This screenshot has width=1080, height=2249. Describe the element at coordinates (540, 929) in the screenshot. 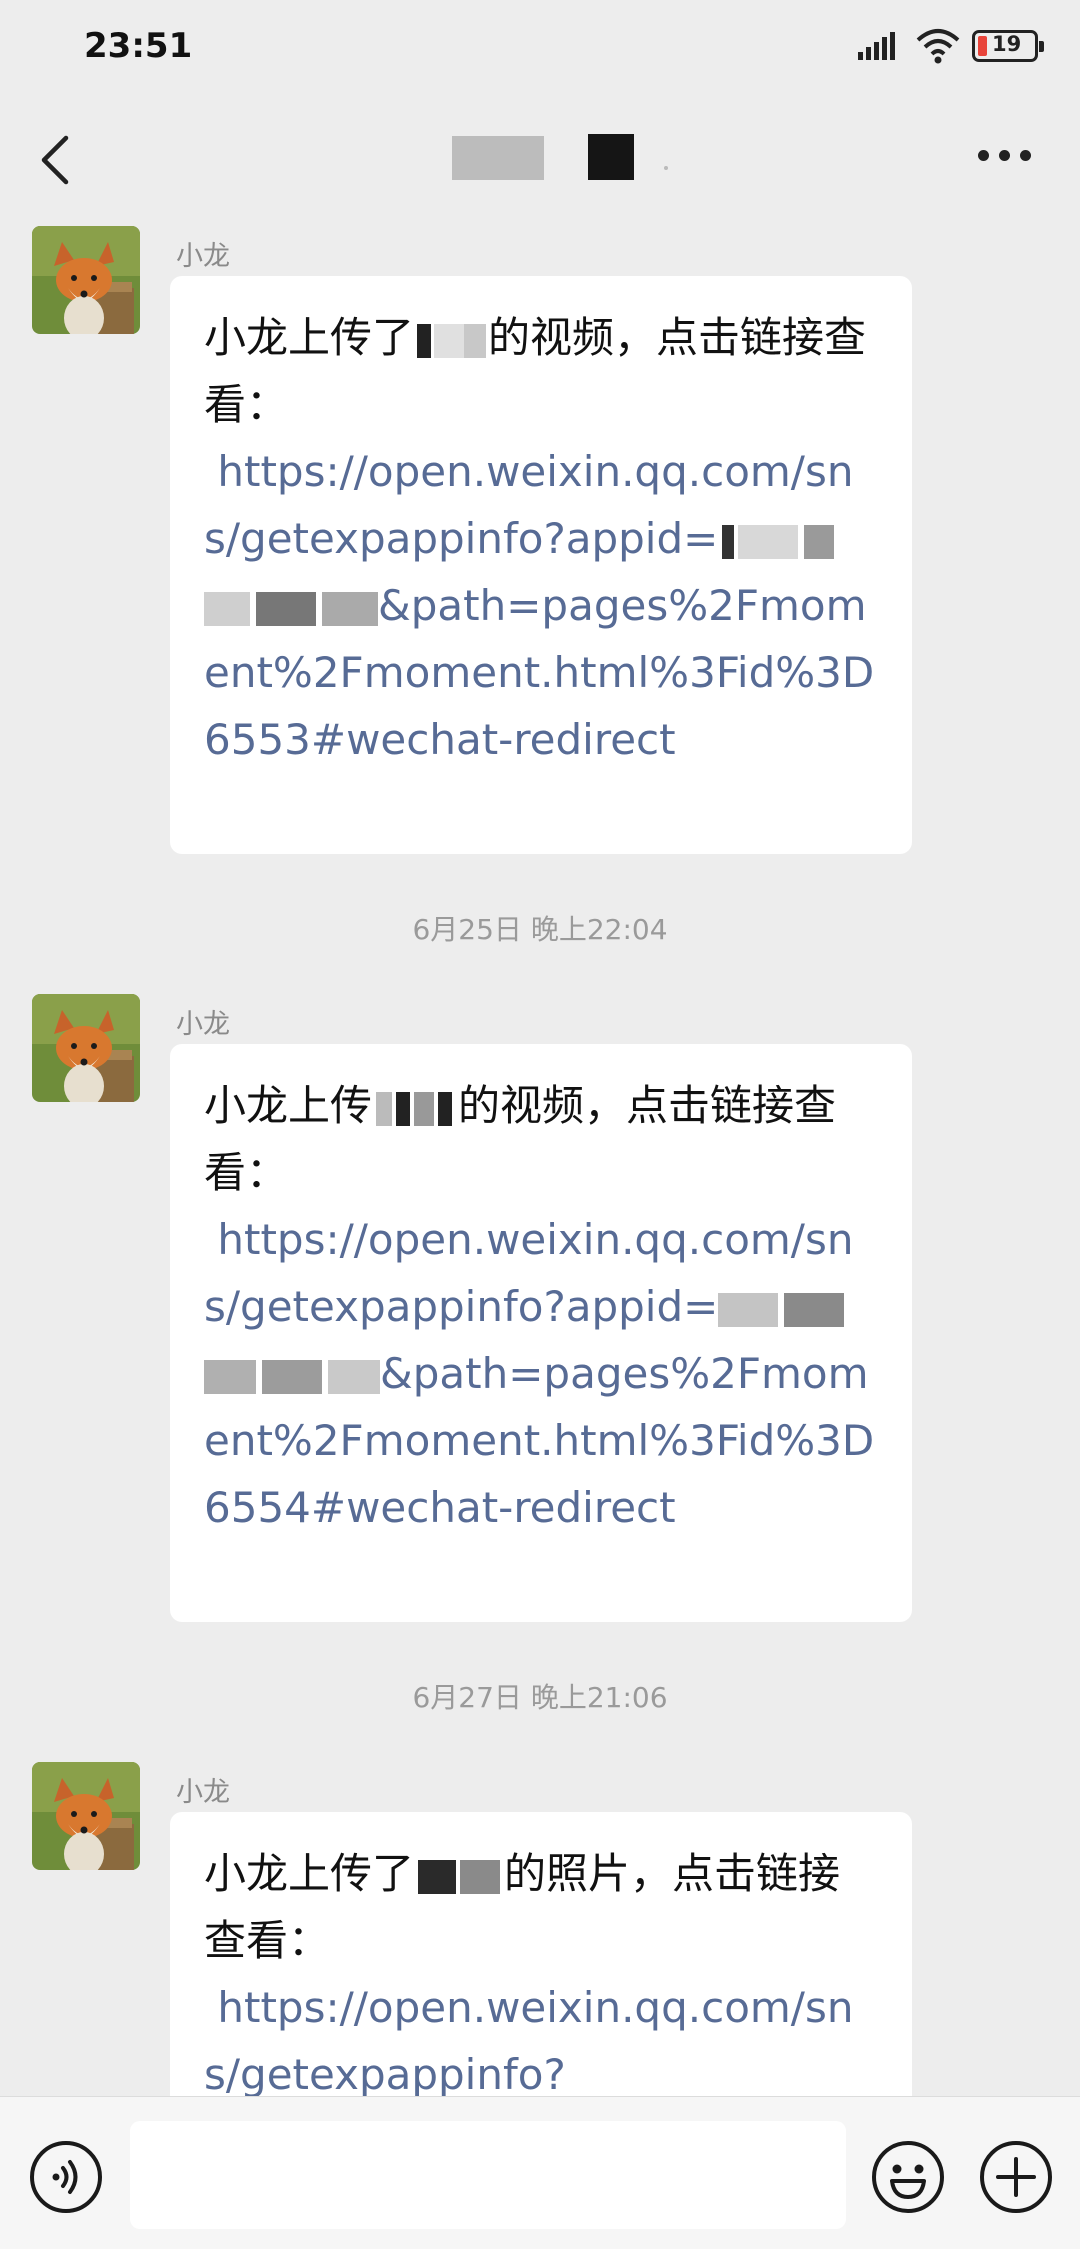

I see `timestamp: 6月25日 晚上22:04` at that location.